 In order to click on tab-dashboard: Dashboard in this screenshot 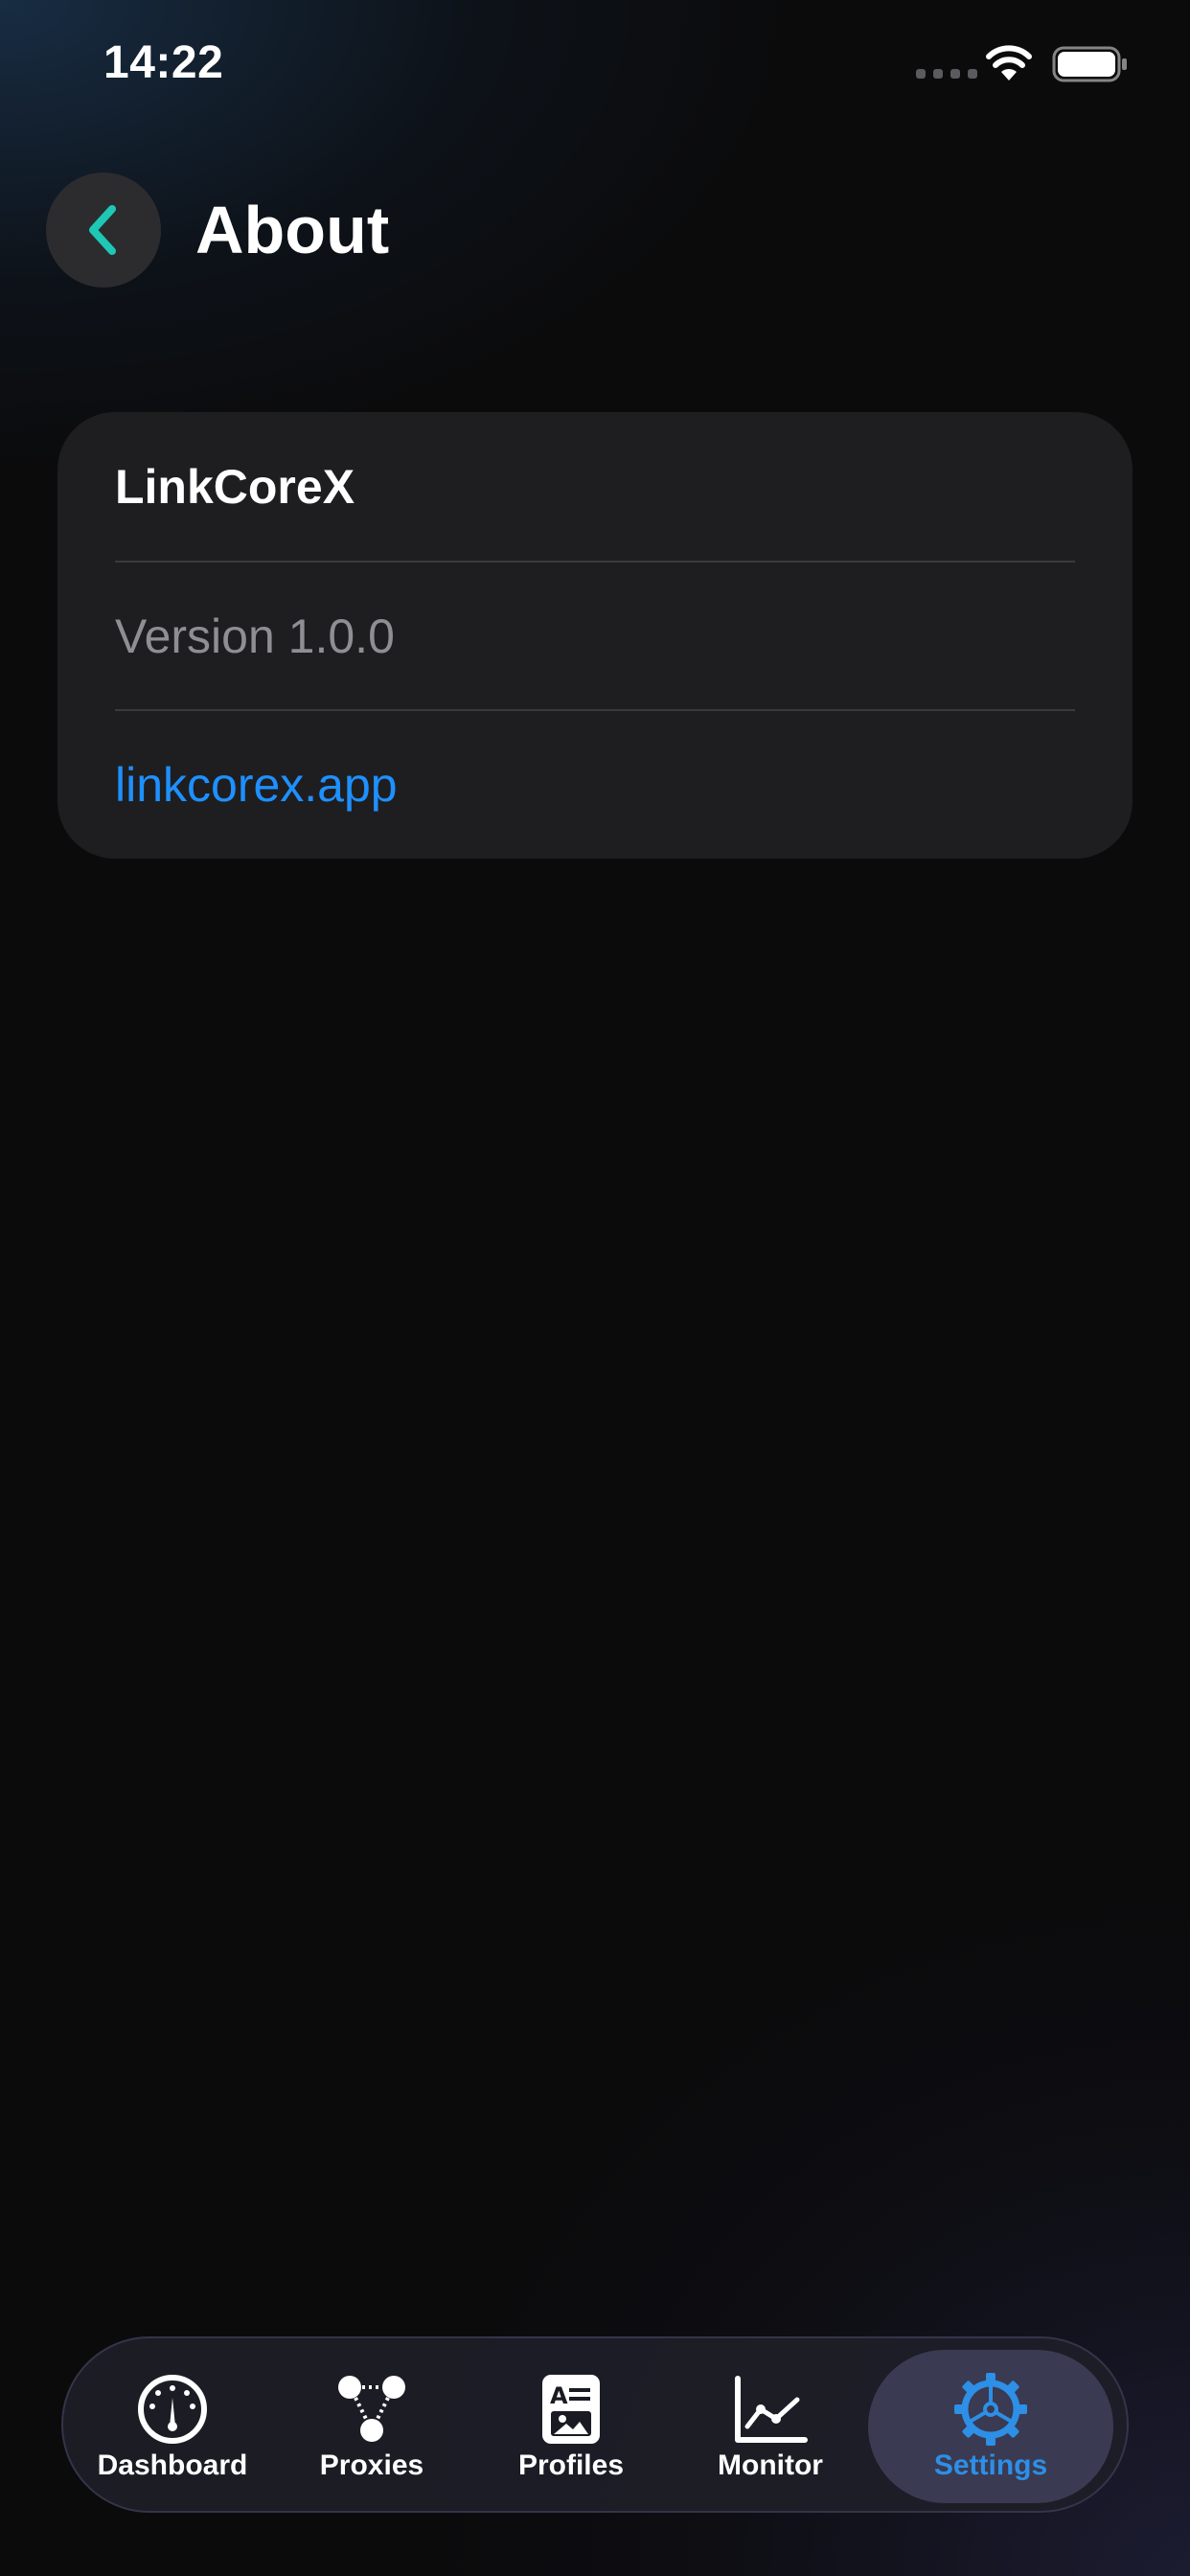, I will do `click(172, 2426)`.